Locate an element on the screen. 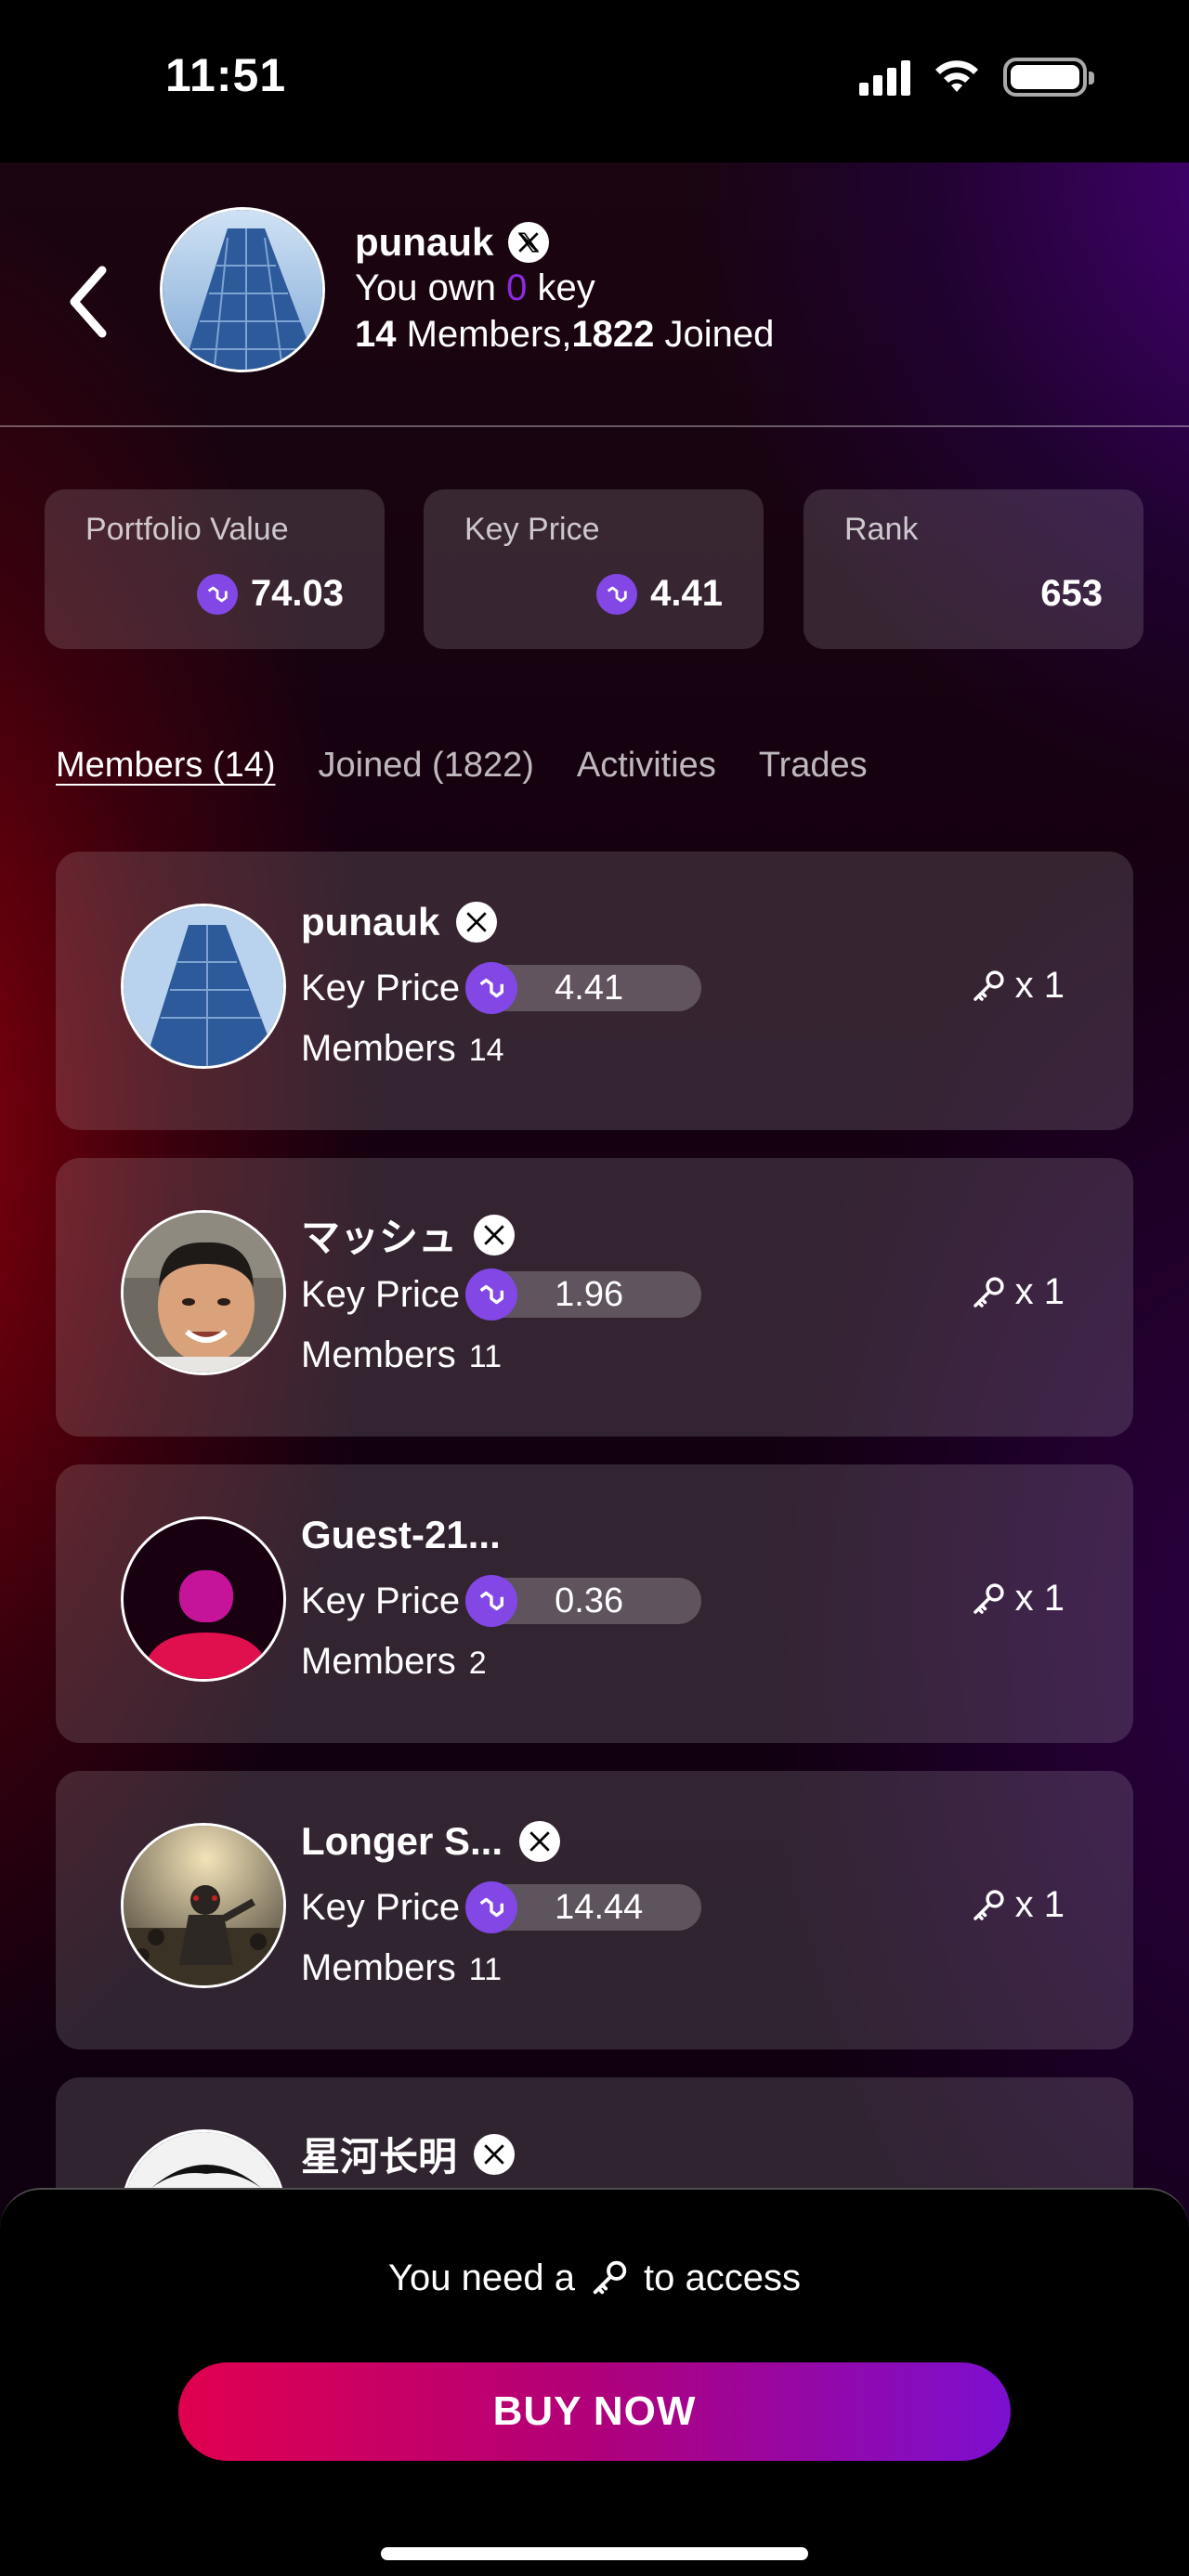 This screenshot has height=2576, width=1189. cellular-signal-icon is located at coordinates (885, 78).